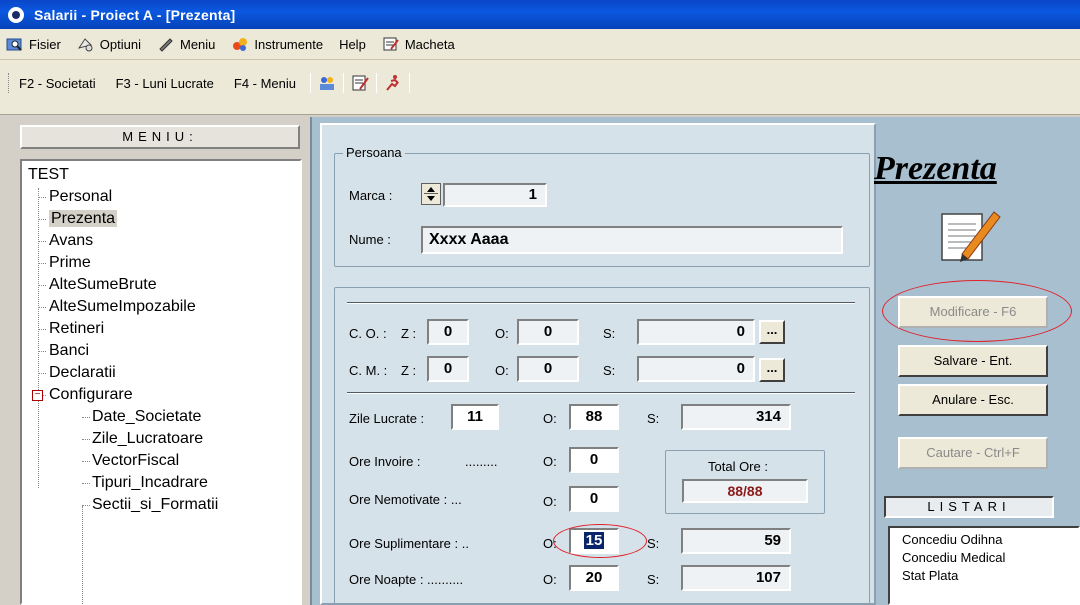 The width and height of the screenshot is (1080, 605). Describe the element at coordinates (973, 400) in the screenshot. I see `anulare-button: Anulare - Esc.` at that location.